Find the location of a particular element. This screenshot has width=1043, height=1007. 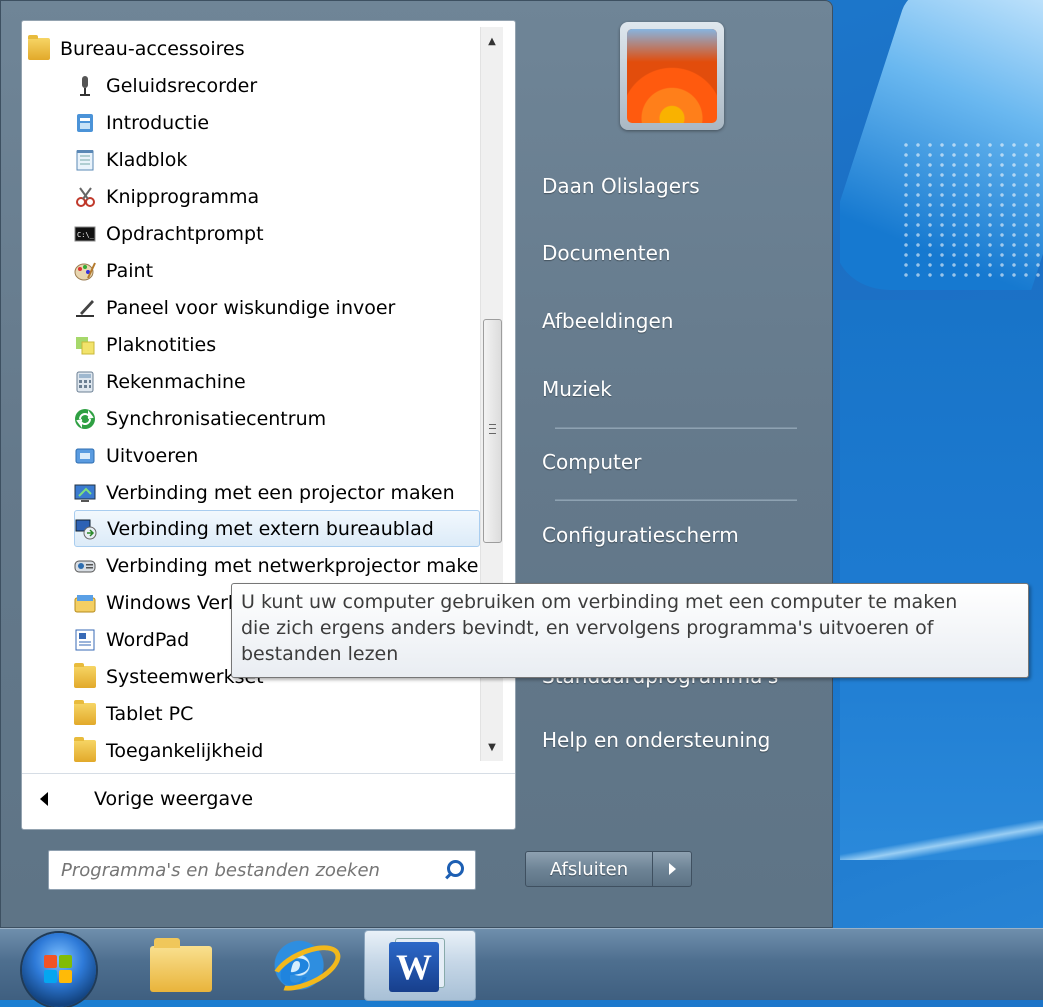

link-help-en-ondersteuning: Help en ondersteuning is located at coordinates (675, 740).